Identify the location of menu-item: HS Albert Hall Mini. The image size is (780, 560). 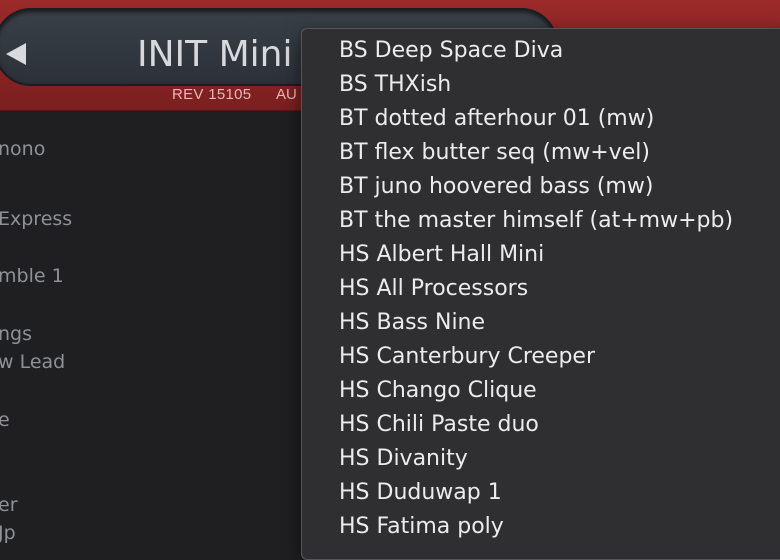
(441, 255).